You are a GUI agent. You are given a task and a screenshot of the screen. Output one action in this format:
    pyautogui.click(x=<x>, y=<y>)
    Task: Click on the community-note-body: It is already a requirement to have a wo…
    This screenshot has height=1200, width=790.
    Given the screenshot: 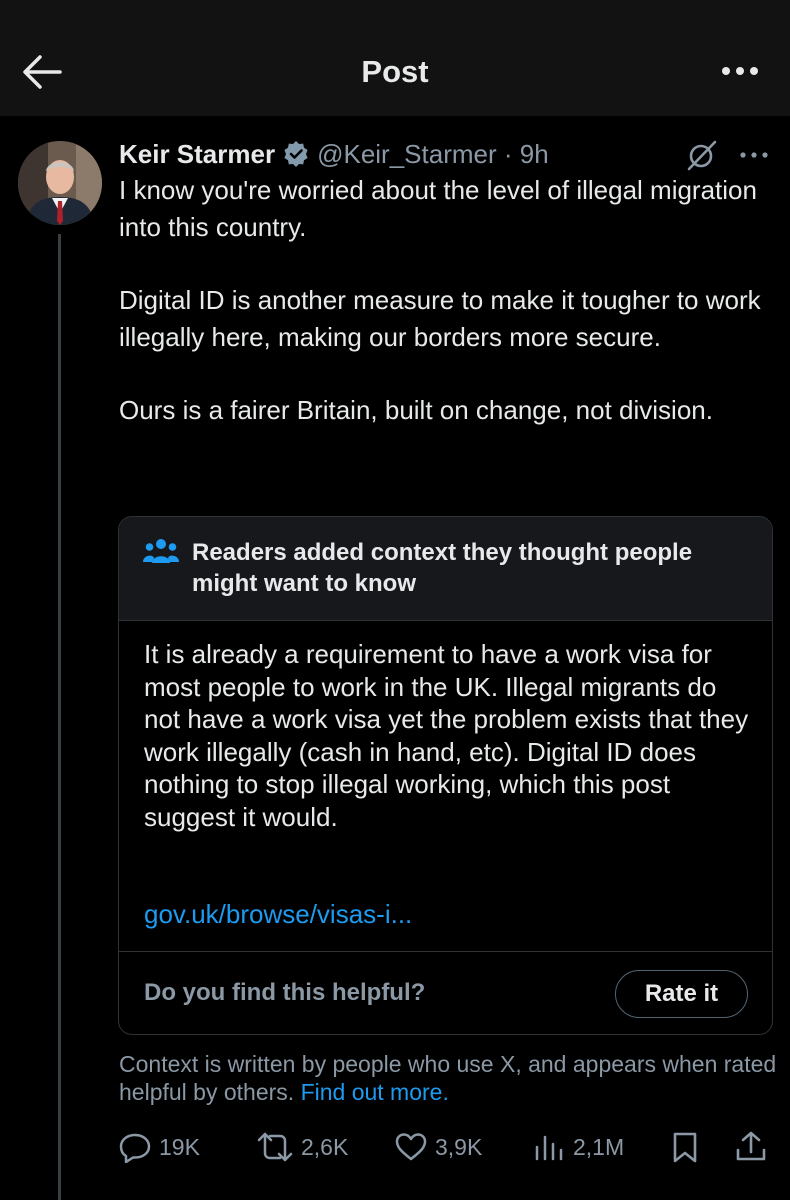 What is the action you would take?
    pyautogui.click(x=446, y=735)
    